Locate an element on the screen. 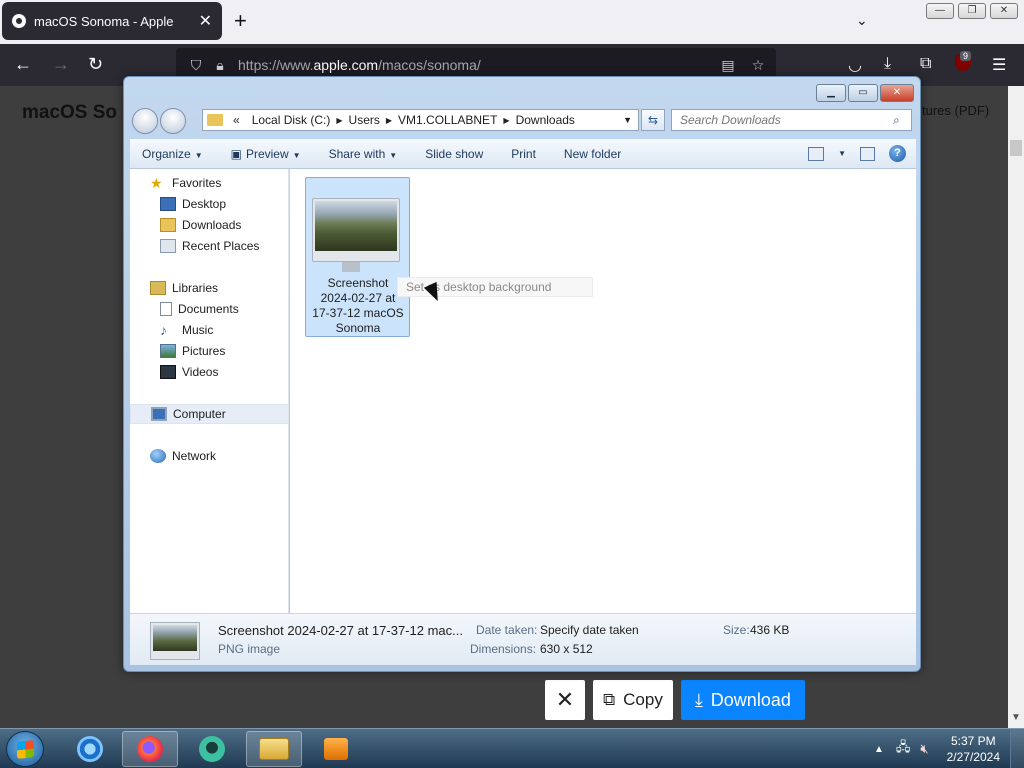 The height and width of the screenshot is (768, 1024). image-thumbnail is located at coordinates (356, 230).